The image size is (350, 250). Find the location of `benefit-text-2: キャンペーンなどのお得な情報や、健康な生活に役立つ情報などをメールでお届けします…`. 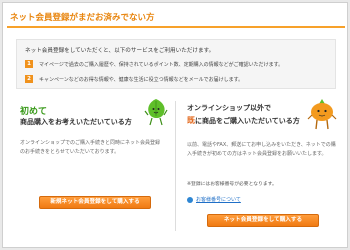

benefit-text-2: キャンペーンなどのお得な情報や、健康な生活に役立つ情報などをメールでお届けします… is located at coordinates (141, 79).